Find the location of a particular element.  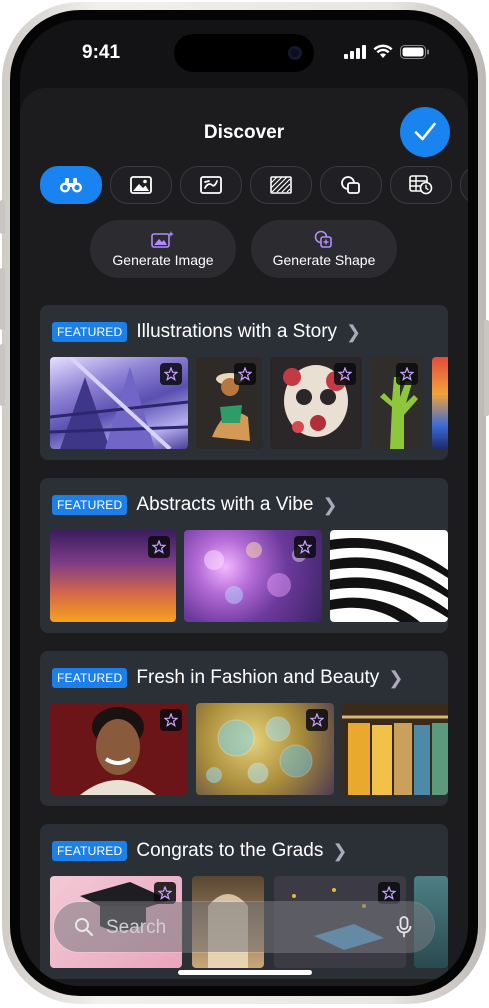

illustration-icon is located at coordinates (211, 185).